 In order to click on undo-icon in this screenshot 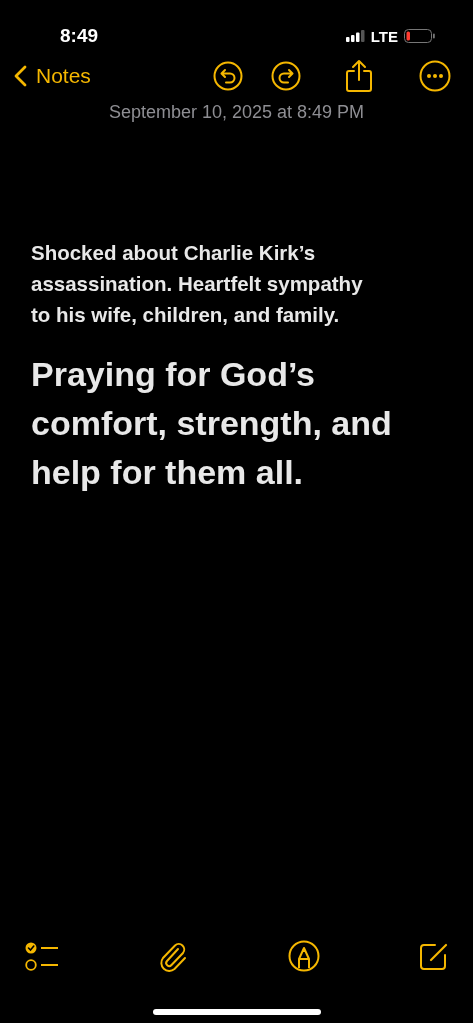, I will do `click(228, 76)`.